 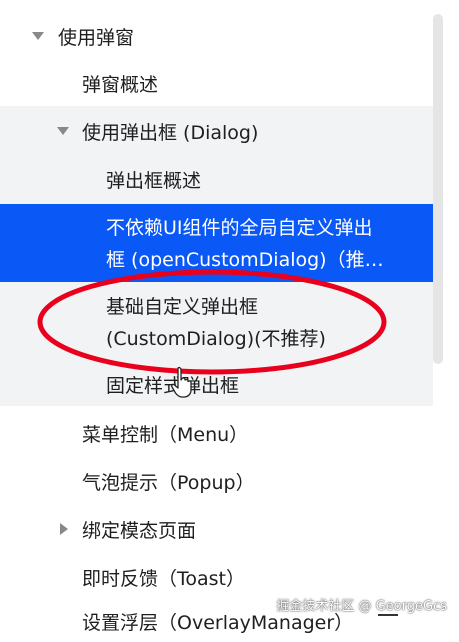 What do you see at coordinates (216, 339) in the screenshot?
I see `tree-item-label-line2: (CustomDialog)(不推荐)` at bounding box center [216, 339].